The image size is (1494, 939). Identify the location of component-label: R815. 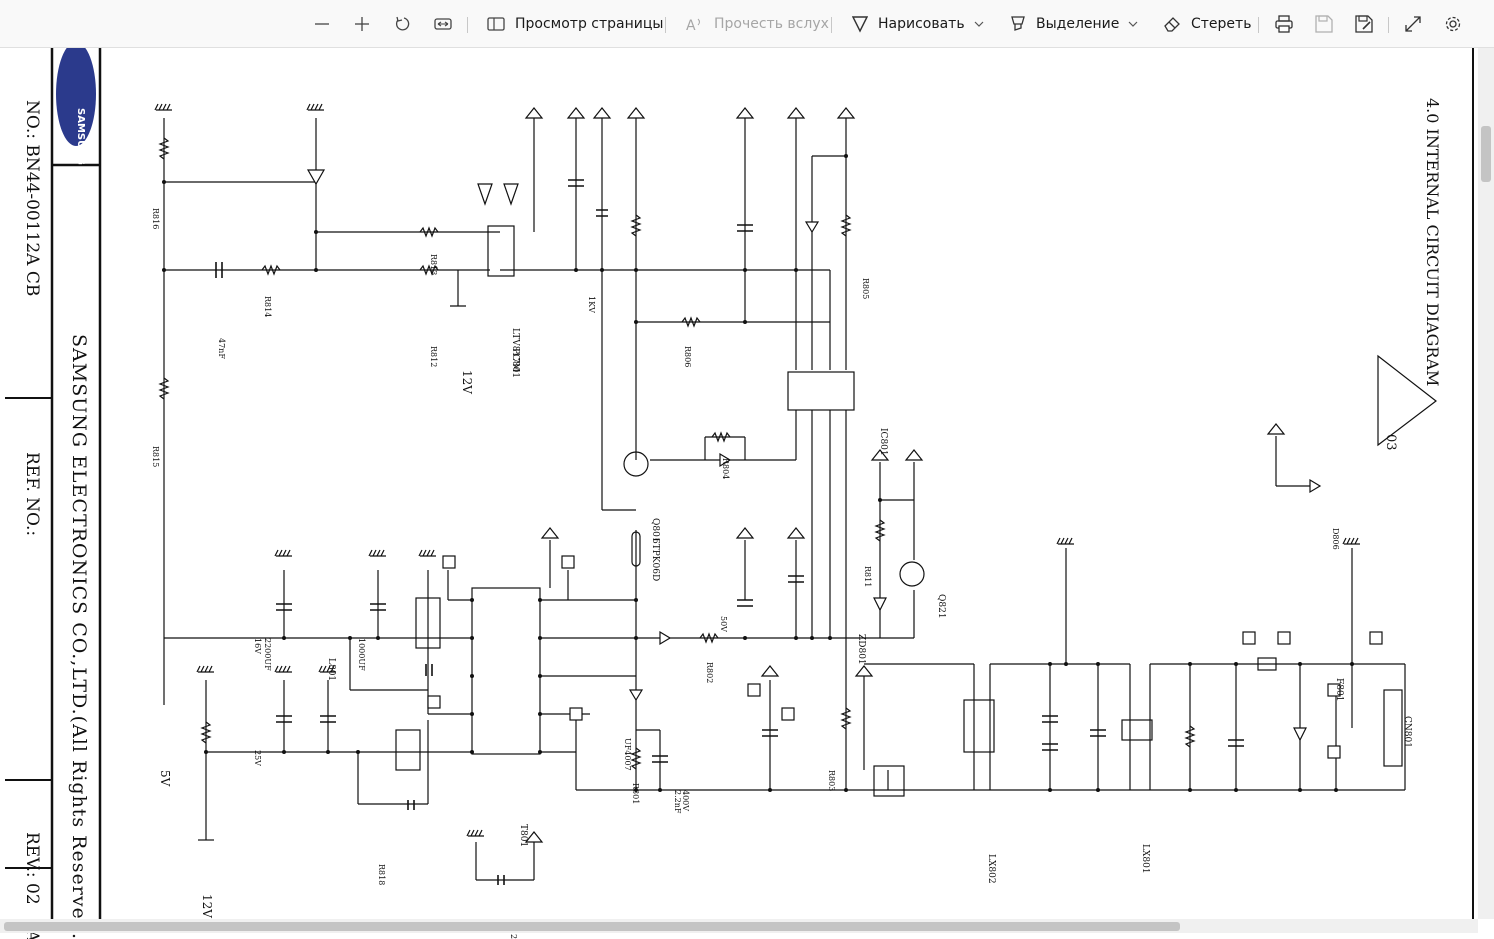
(155, 457).